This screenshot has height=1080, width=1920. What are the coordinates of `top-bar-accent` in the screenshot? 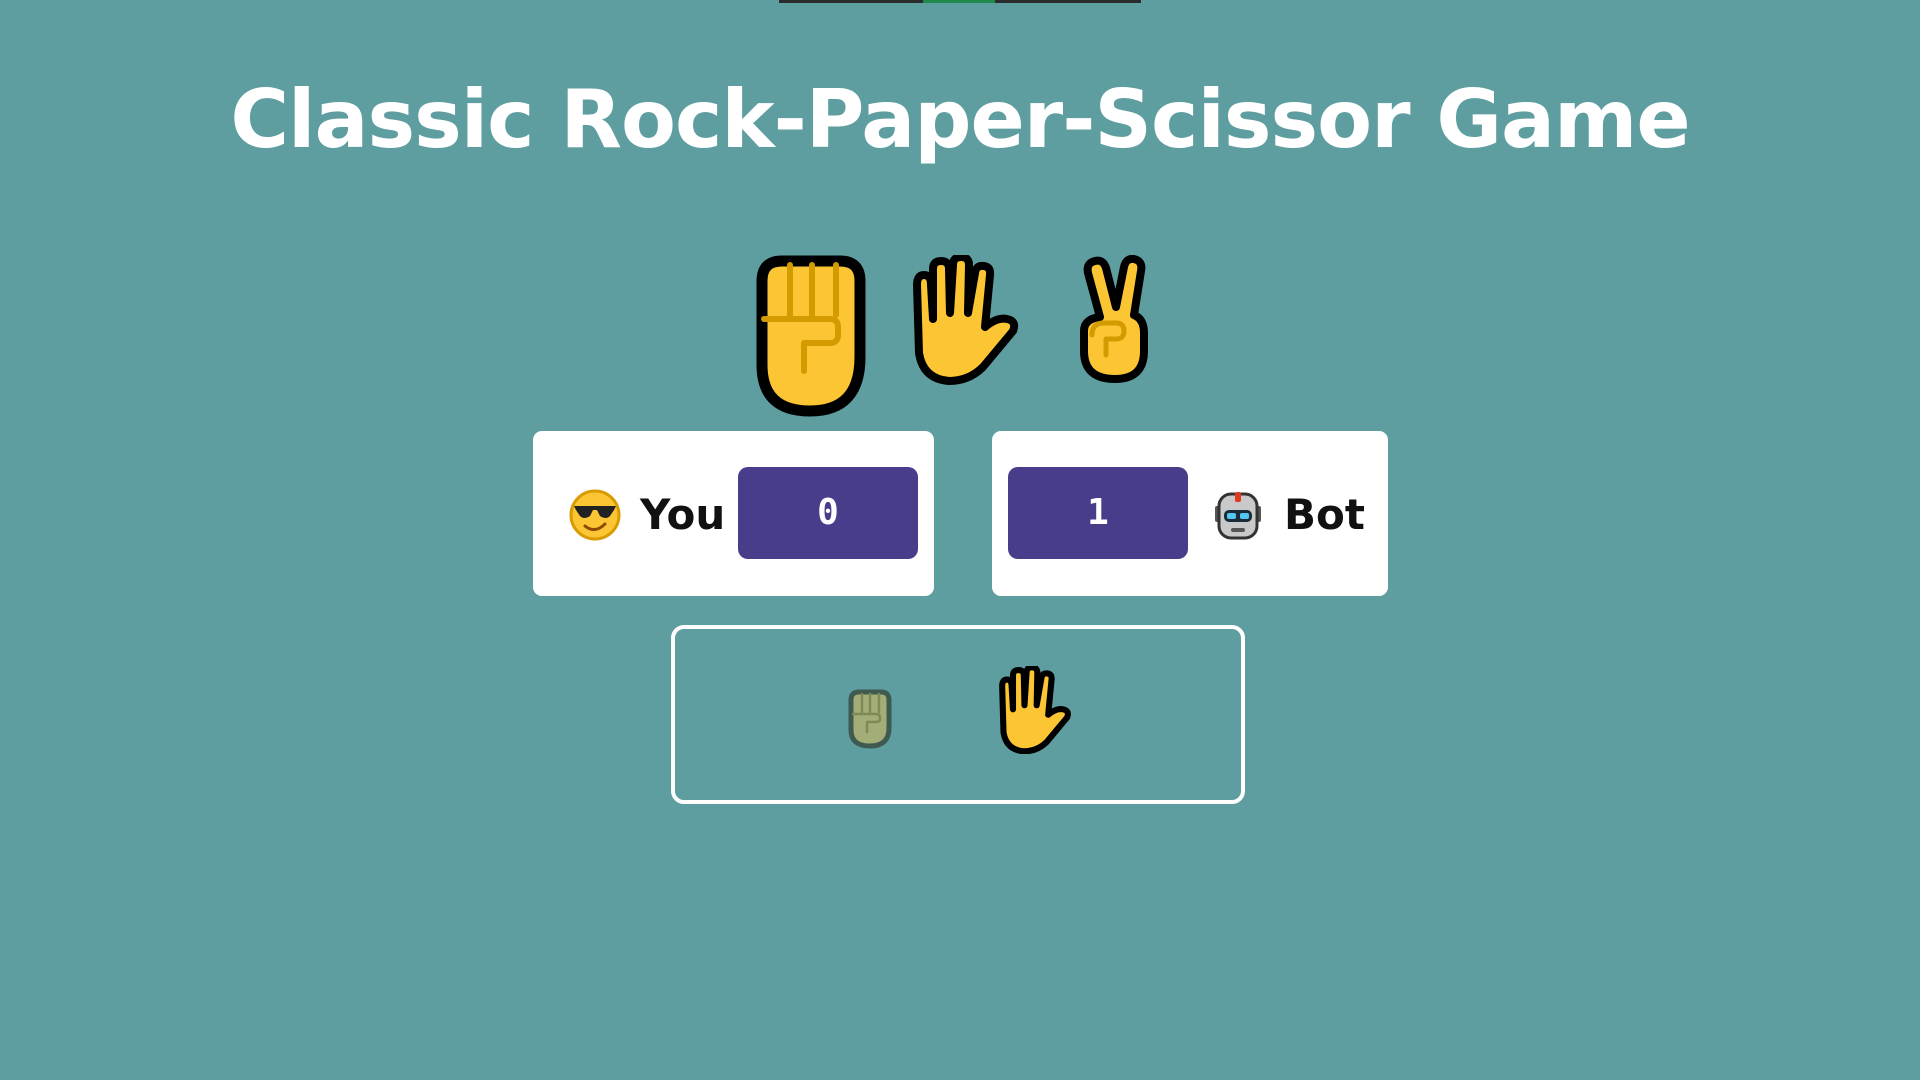 It's located at (959, 1).